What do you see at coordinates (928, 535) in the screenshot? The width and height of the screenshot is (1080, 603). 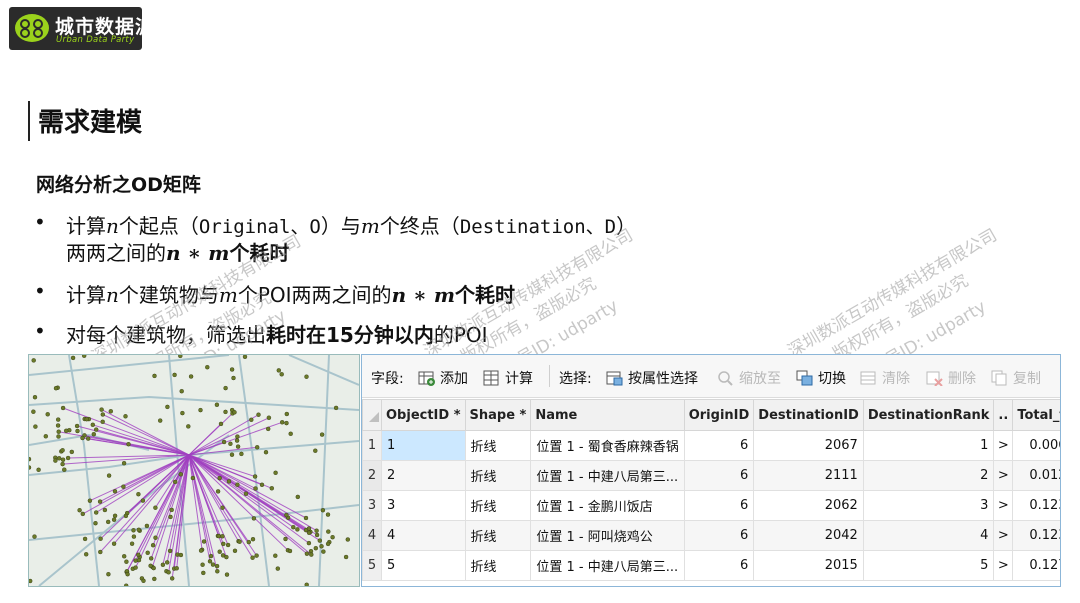 I see `cell-destinationrank: 4` at bounding box center [928, 535].